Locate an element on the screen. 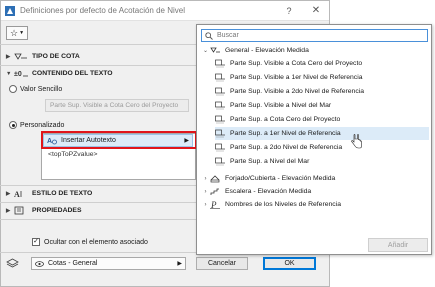  radio-valor-sencillo: Valor Sencillo is located at coordinates (35, 89).